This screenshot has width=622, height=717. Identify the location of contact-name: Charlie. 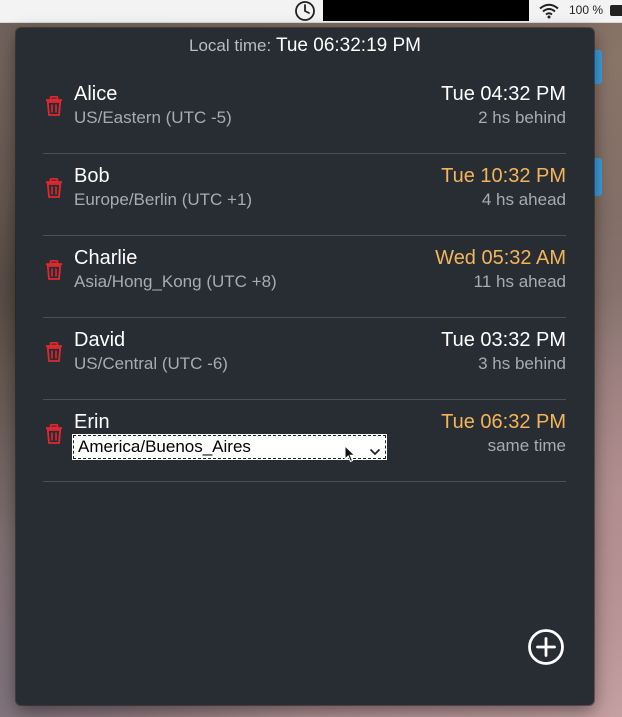
(106, 258).